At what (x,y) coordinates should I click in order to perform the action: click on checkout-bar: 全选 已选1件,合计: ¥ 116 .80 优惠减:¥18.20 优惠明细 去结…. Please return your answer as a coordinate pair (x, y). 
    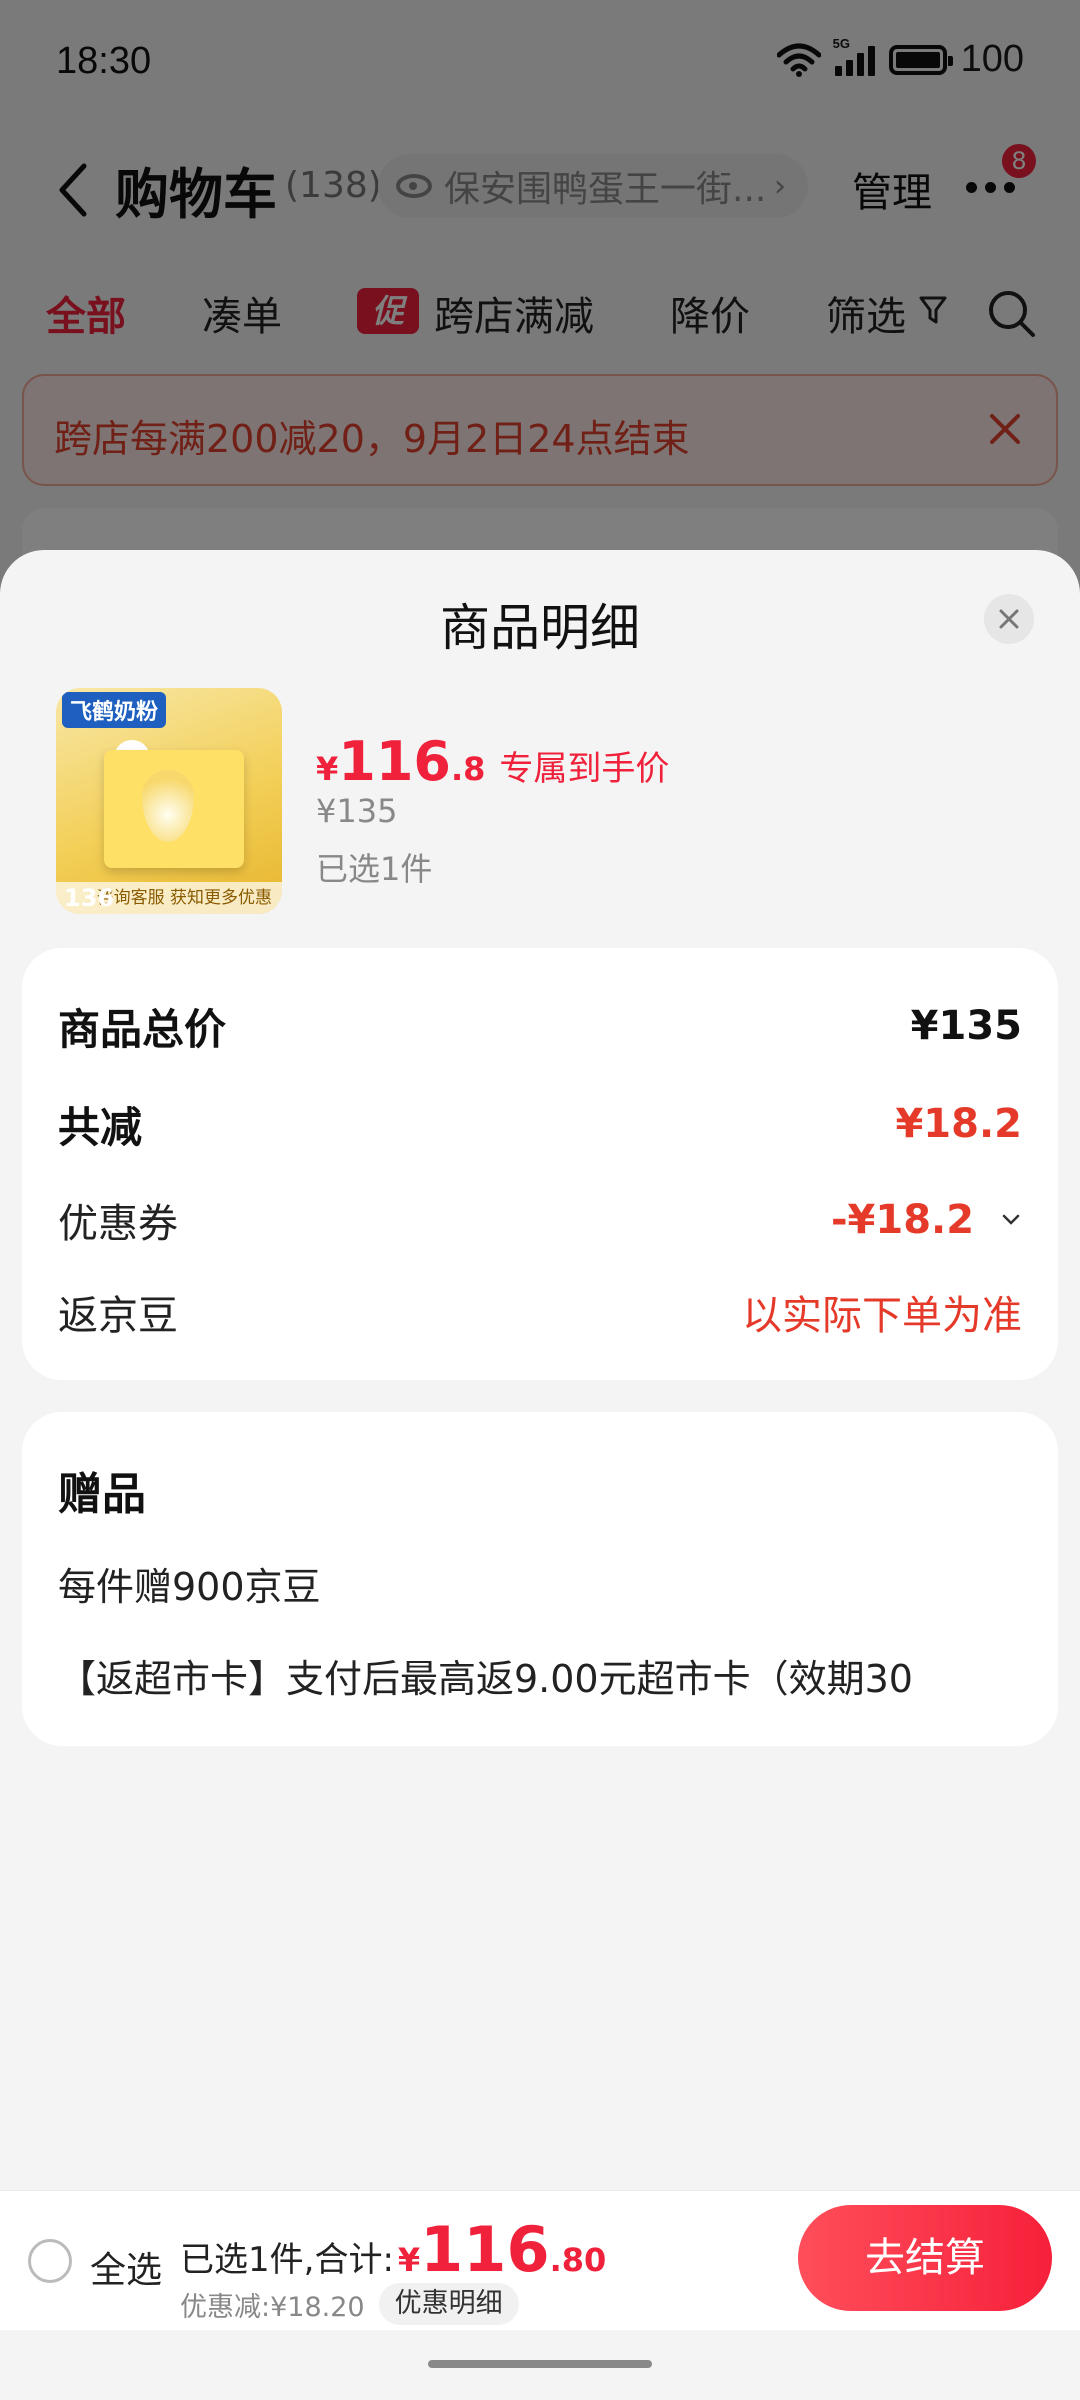
    Looking at the image, I should click on (540, 2260).